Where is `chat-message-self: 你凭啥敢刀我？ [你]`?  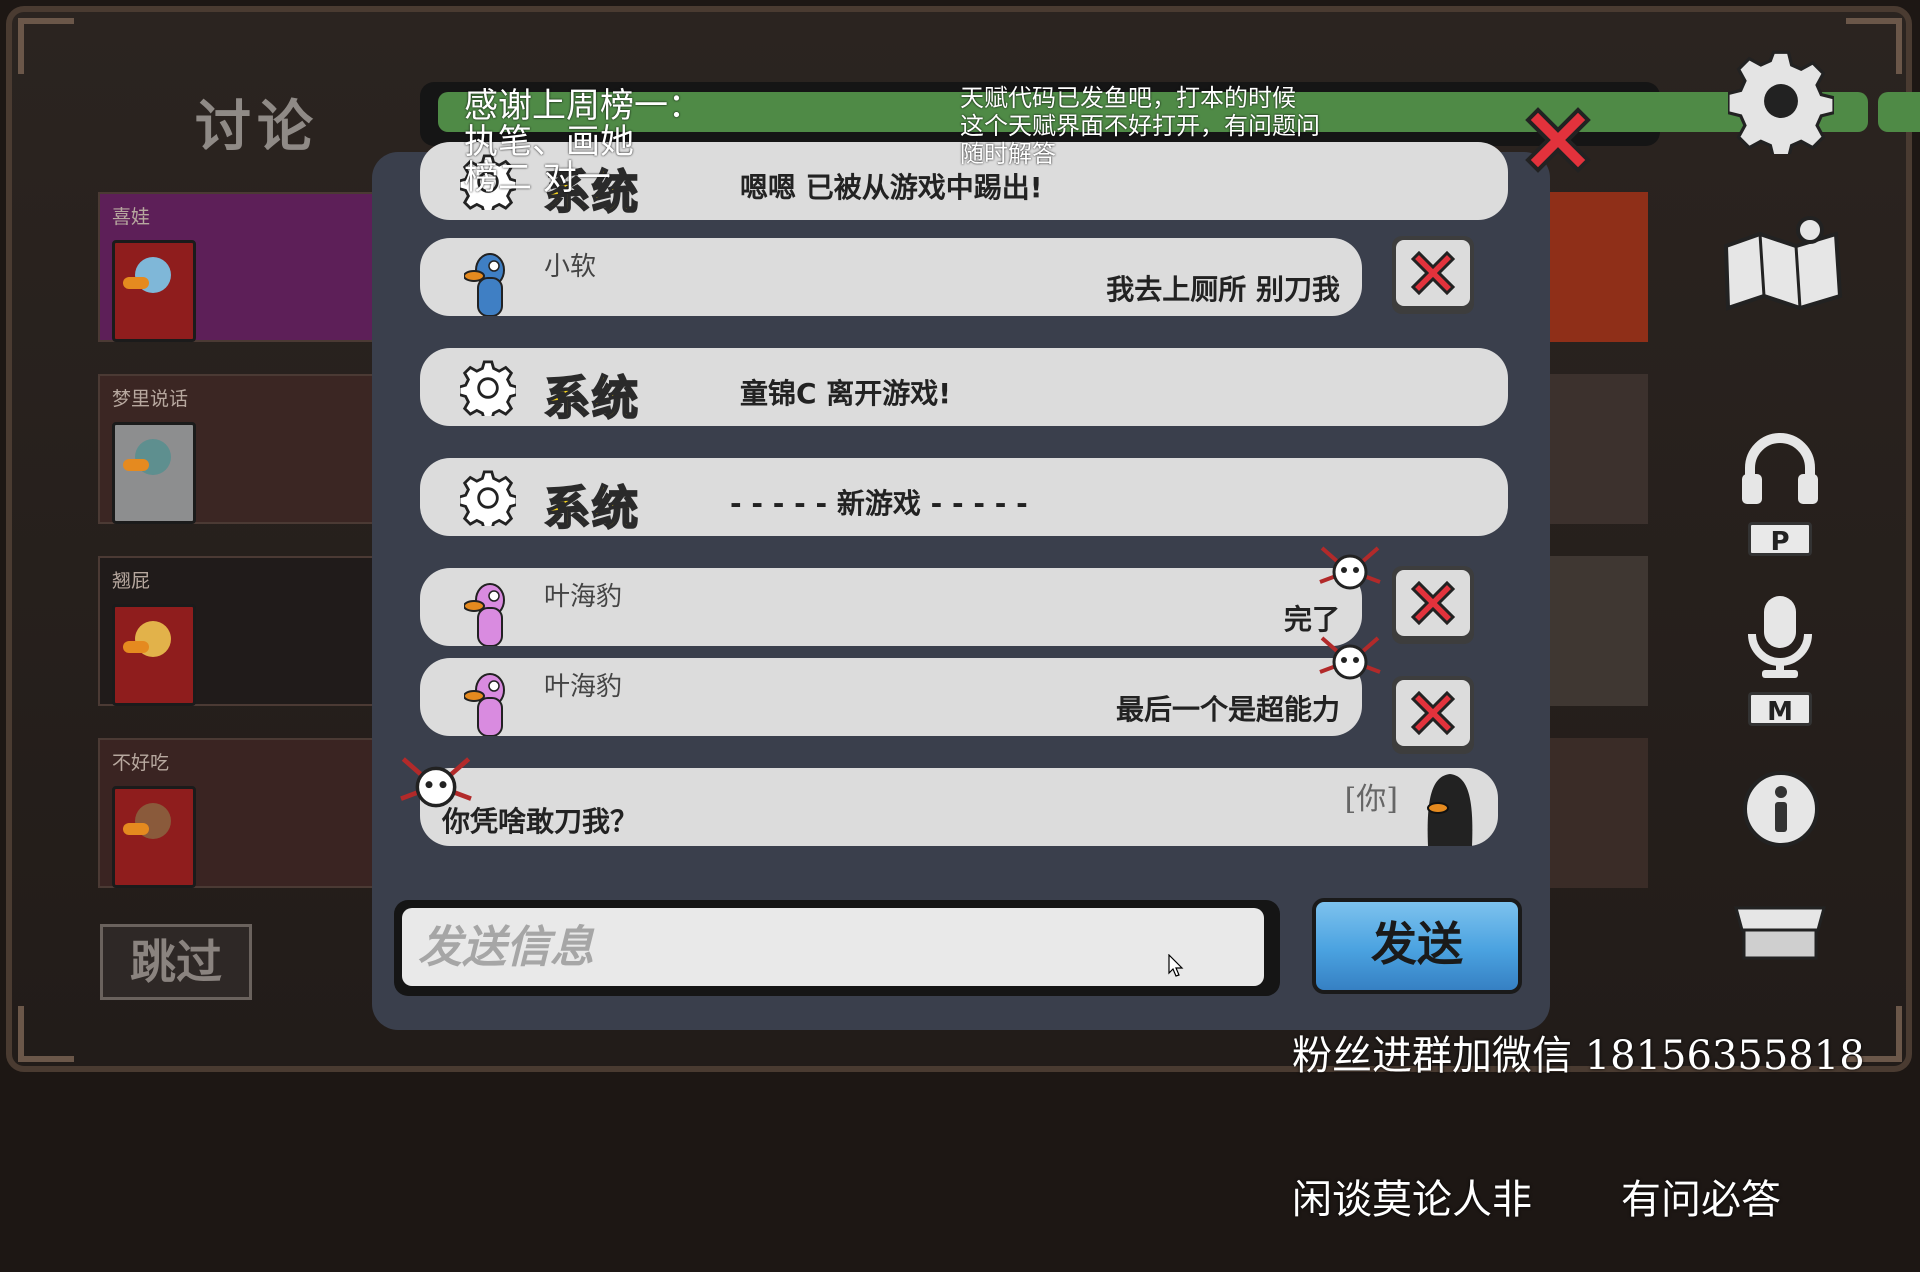 chat-message-self: 你凭啥敢刀我？ [你] is located at coordinates (949, 801).